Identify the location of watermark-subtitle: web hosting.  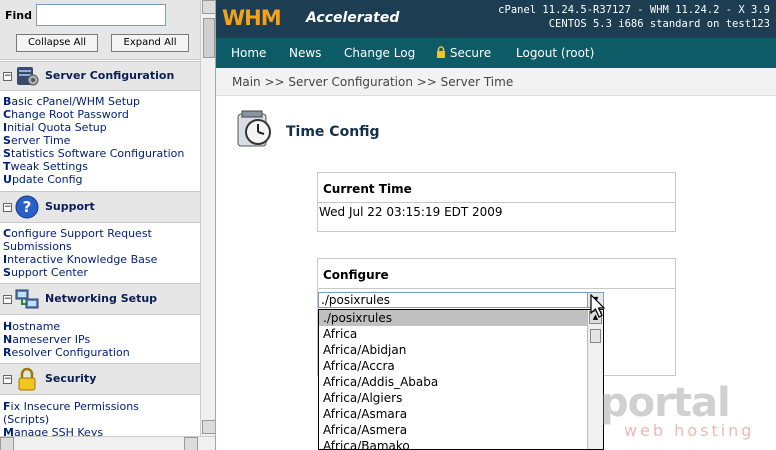
(689, 430).